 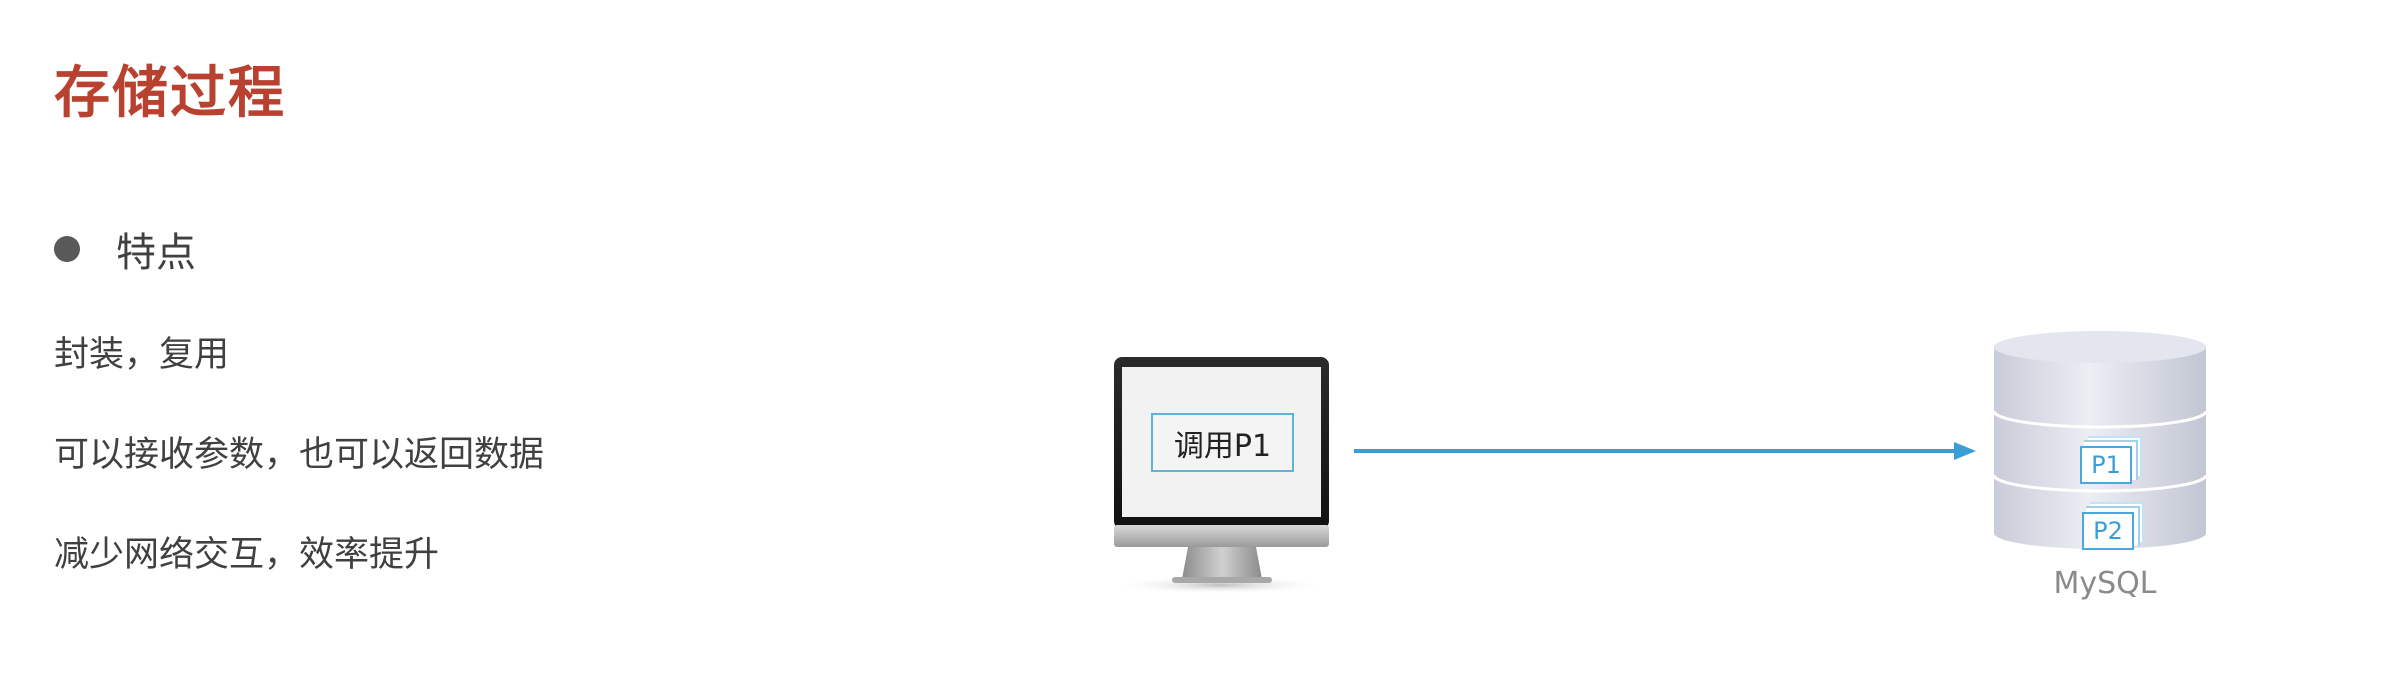 What do you see at coordinates (1665, 451) in the screenshot?
I see `arrow-right-icon` at bounding box center [1665, 451].